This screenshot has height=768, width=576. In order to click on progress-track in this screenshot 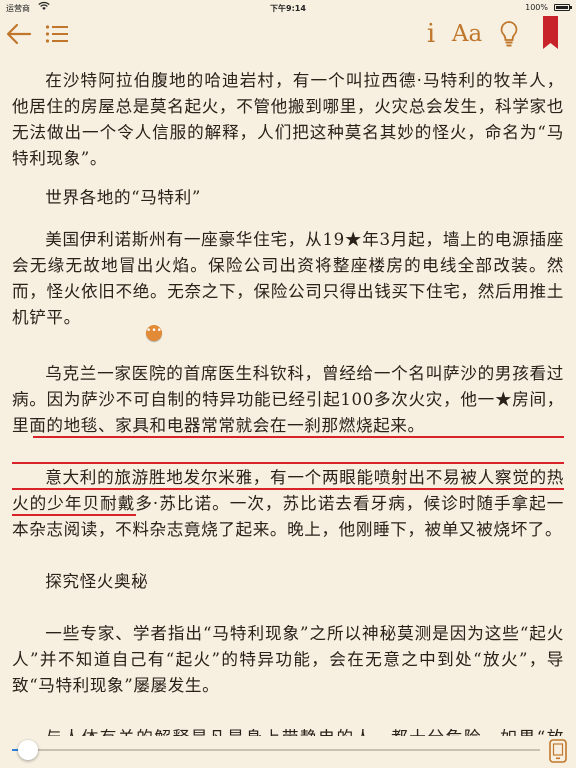, I will do `click(276, 750)`.